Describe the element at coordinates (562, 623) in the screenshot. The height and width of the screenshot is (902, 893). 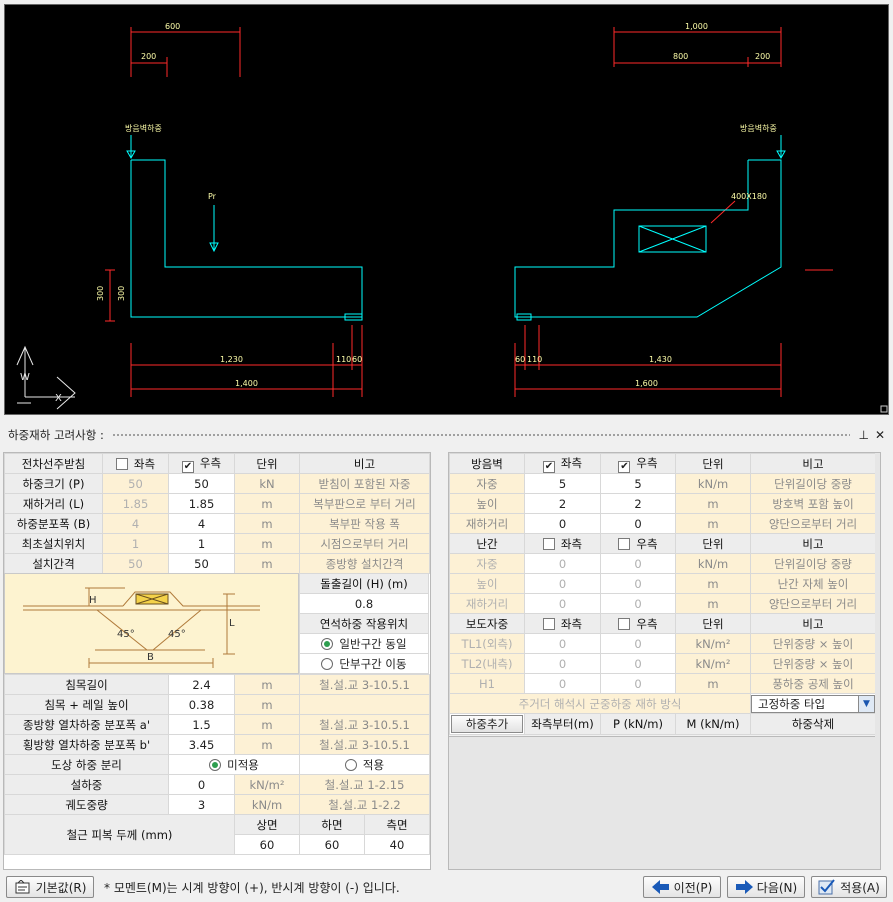
I see `sidewalk-left-check: 좌측` at that location.